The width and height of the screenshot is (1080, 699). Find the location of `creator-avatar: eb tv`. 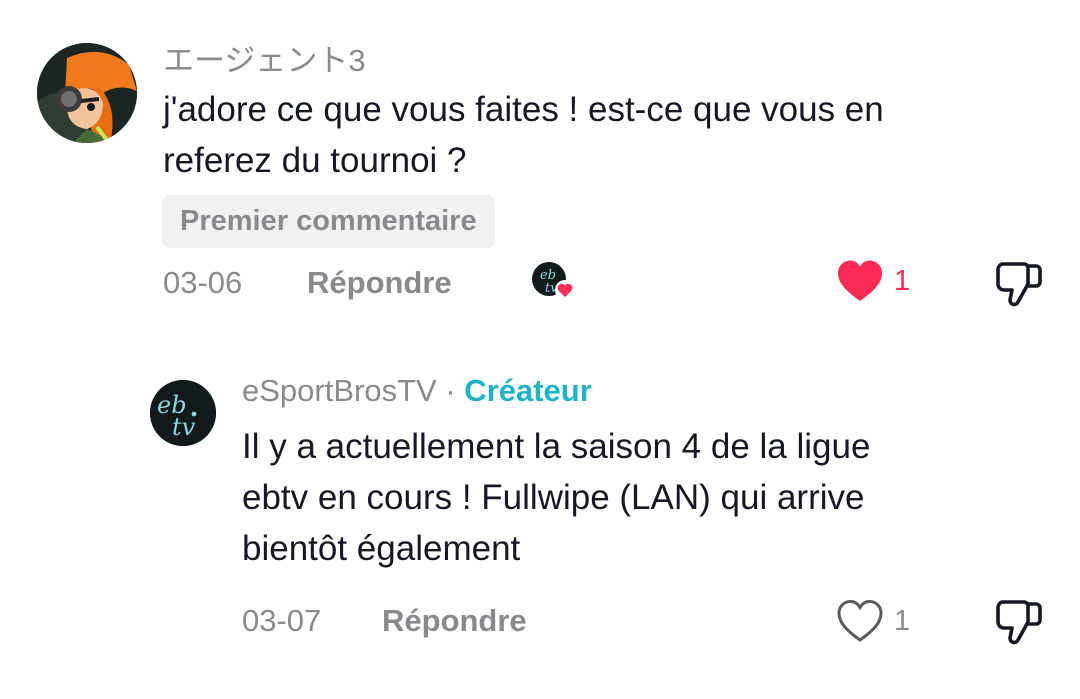

creator-avatar: eb tv is located at coordinates (183, 413).